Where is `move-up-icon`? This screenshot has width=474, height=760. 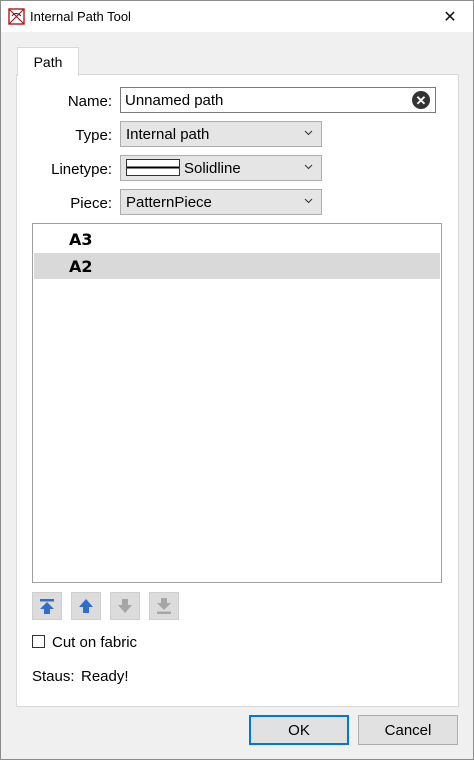
move-up-icon is located at coordinates (86, 606).